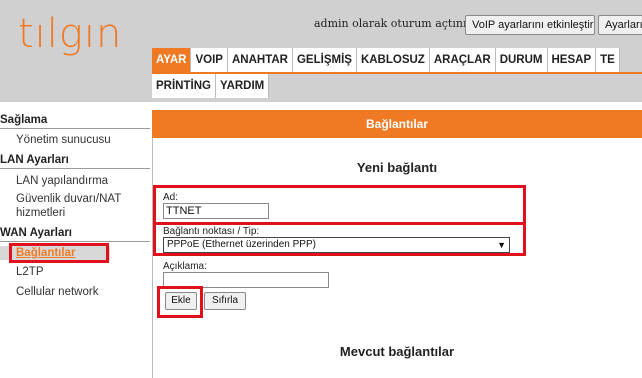 The image size is (642, 378). I want to click on page-title: Bağlantılar, so click(397, 124).